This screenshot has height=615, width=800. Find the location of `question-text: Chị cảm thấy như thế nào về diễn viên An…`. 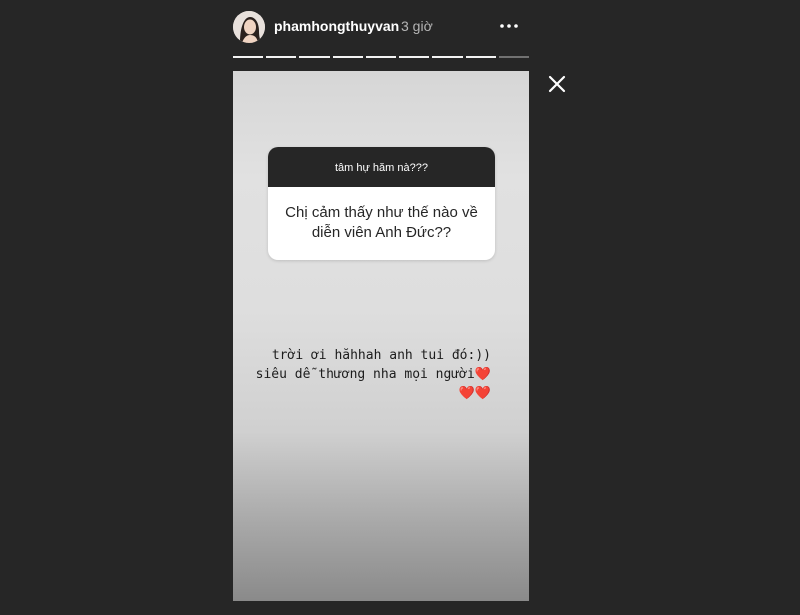

question-text: Chị cảm thấy như thế nào về diễn viên An… is located at coordinates (381, 222).